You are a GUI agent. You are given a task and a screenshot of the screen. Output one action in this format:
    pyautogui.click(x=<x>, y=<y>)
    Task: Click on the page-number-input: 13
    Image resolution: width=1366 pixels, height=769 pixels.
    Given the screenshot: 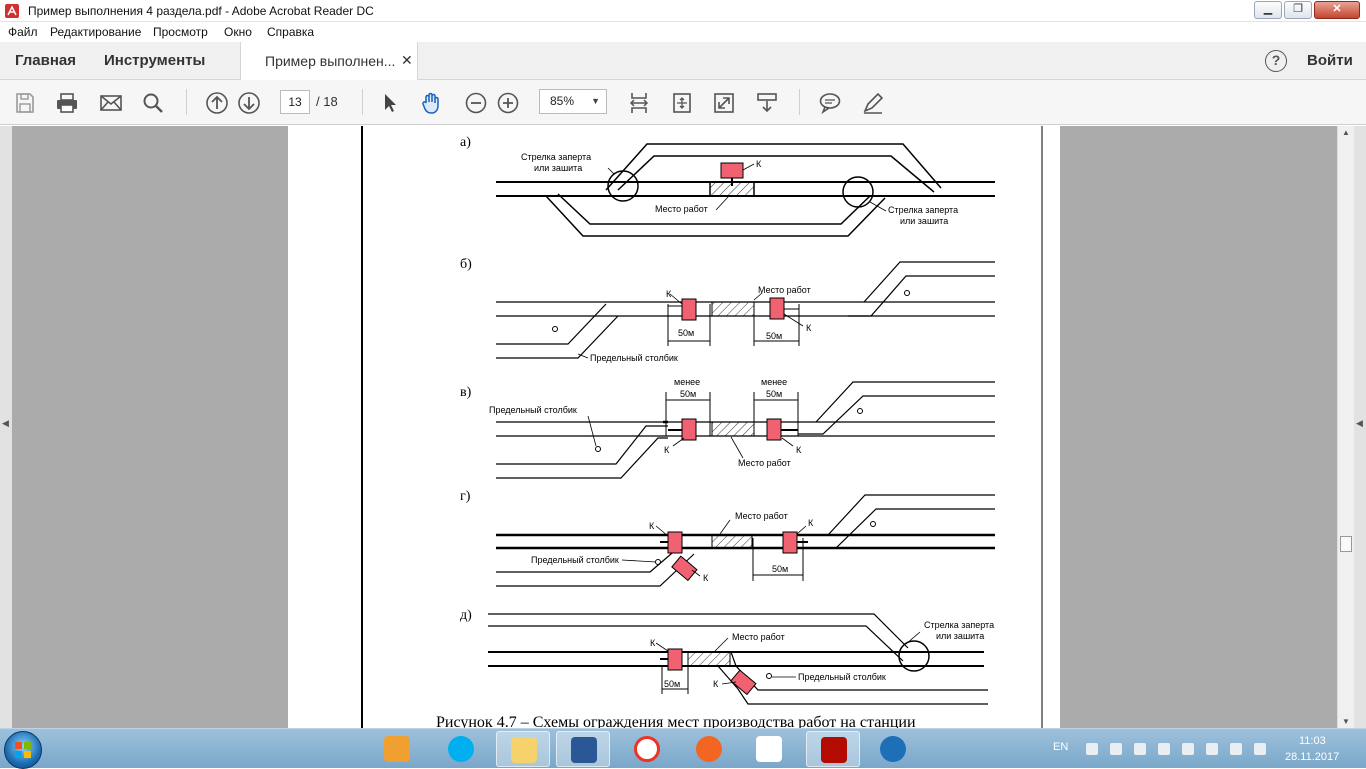 What is the action you would take?
    pyautogui.click(x=295, y=102)
    